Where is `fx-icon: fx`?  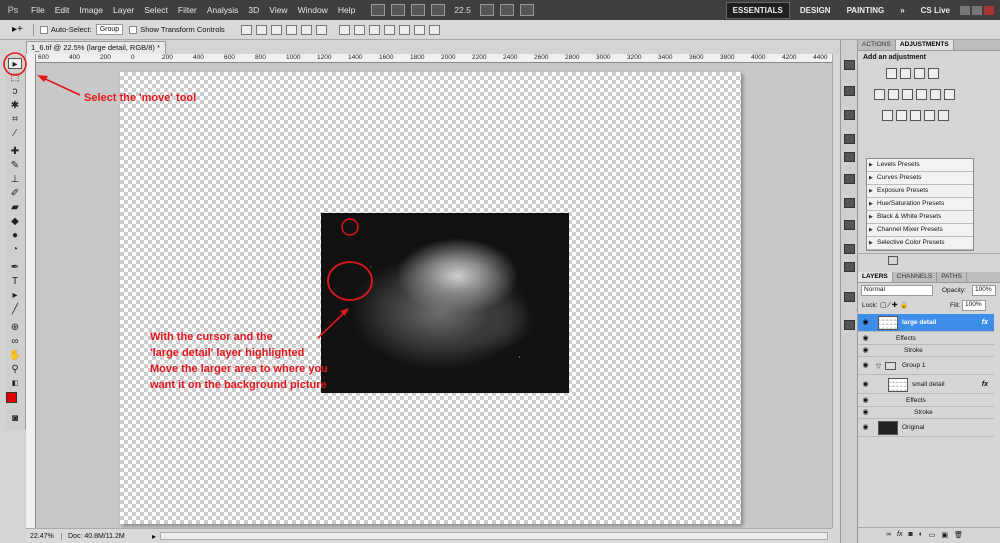 fx-icon: fx is located at coordinates (985, 322).